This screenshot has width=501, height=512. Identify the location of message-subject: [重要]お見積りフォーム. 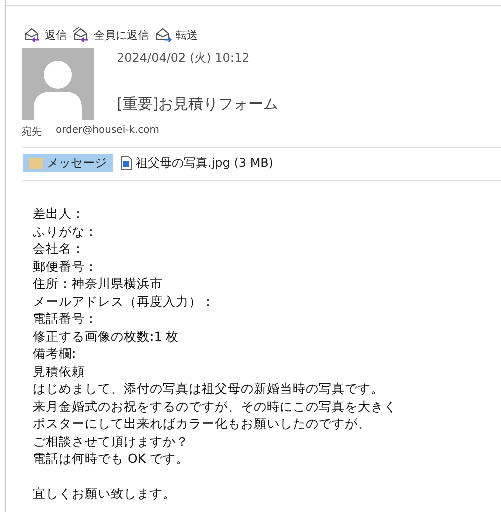
(198, 104).